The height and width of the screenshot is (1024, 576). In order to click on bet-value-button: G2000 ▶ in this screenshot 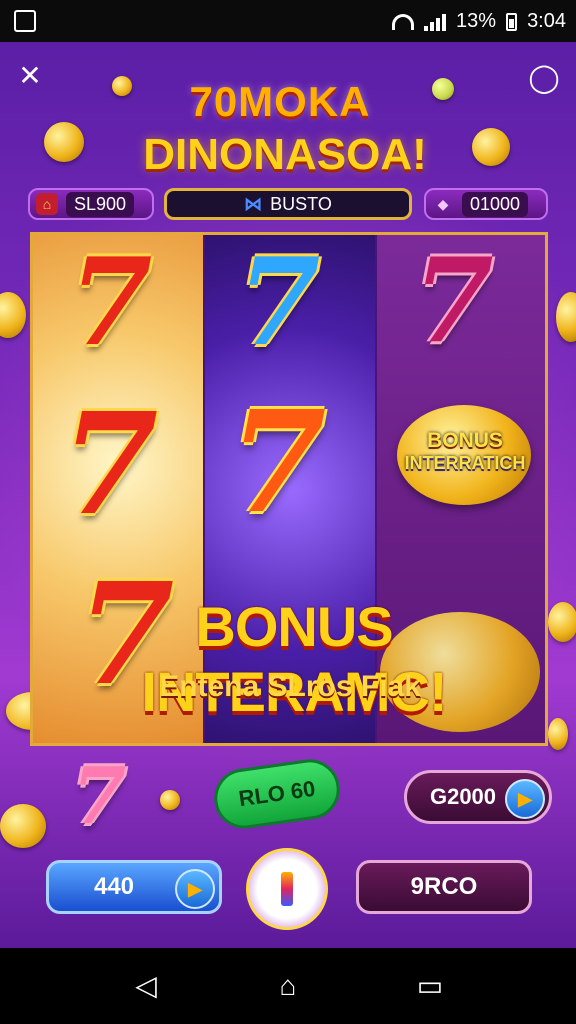, I will do `click(478, 797)`.